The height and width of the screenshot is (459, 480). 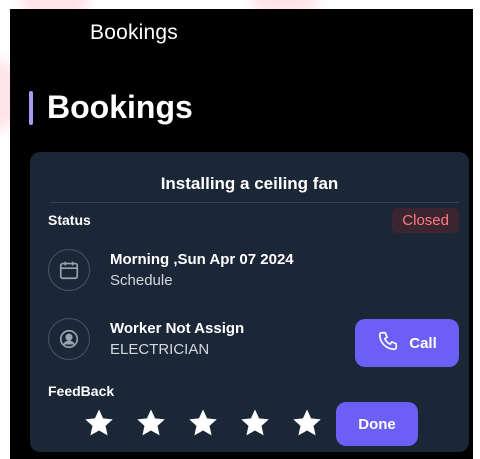 What do you see at coordinates (69, 220) in the screenshot?
I see `status-label: Status` at bounding box center [69, 220].